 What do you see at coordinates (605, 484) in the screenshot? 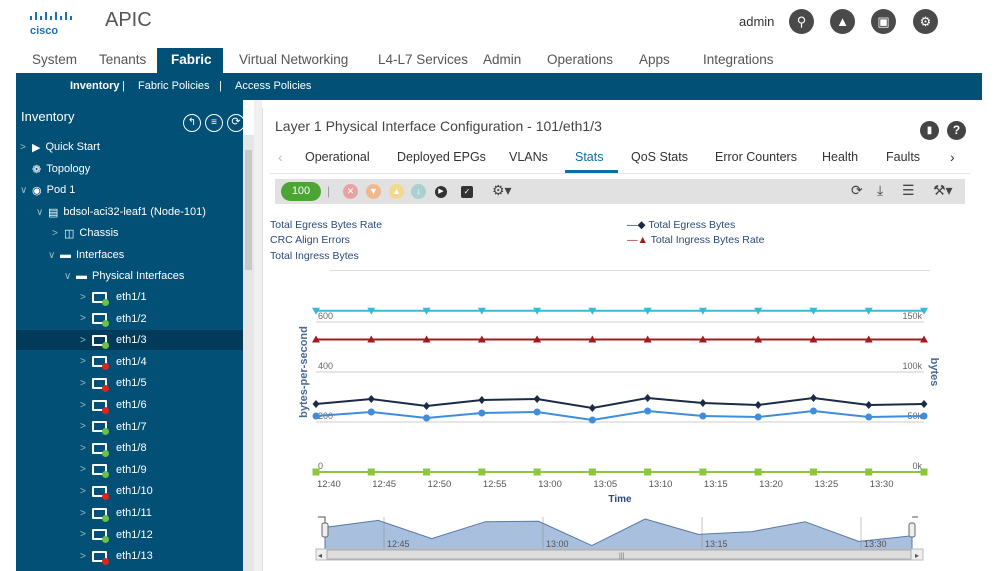
I see `x-tick-label: 13:05` at bounding box center [605, 484].